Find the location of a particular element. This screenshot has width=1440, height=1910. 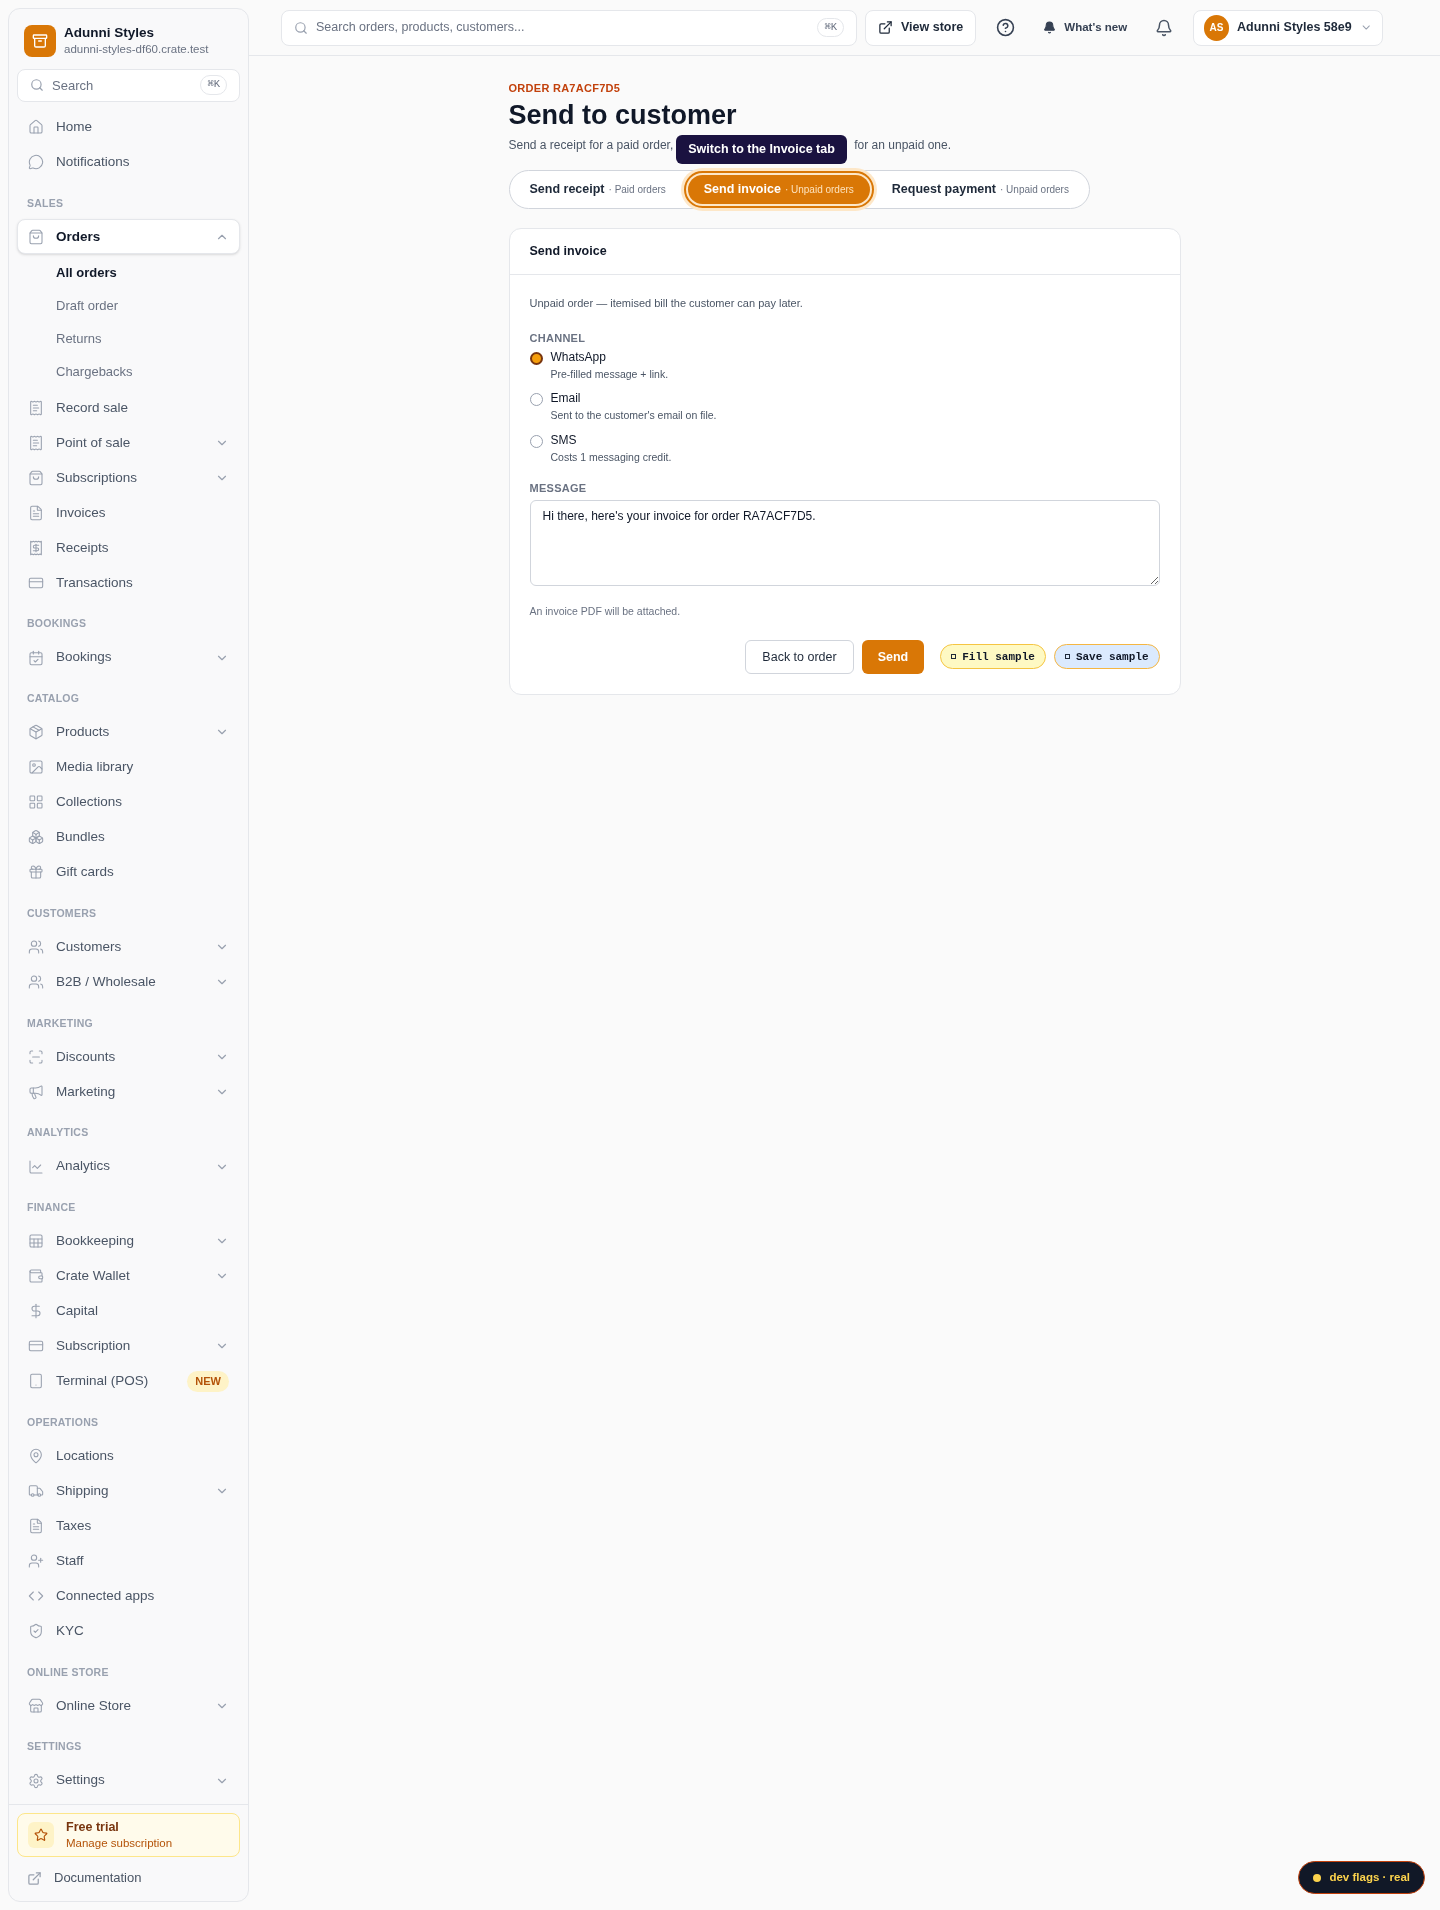

search-field: Search ⌘K is located at coordinates (128, 85).